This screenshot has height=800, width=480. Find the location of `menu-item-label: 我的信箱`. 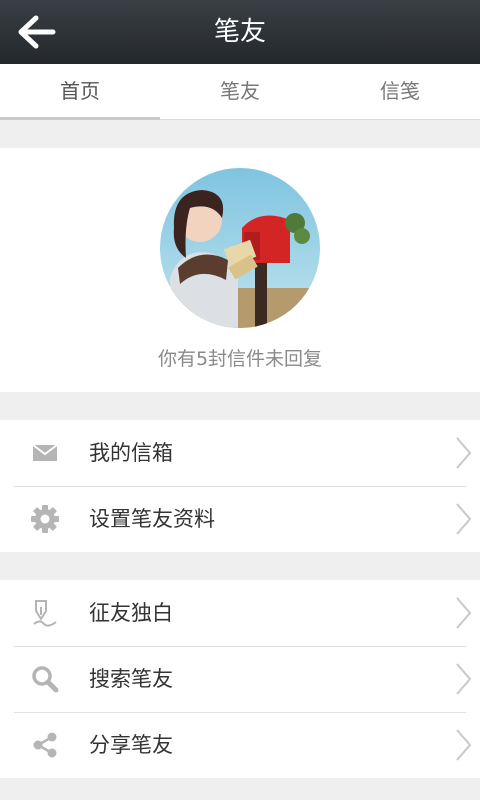

menu-item-label: 我的信箱 is located at coordinates (131, 453).